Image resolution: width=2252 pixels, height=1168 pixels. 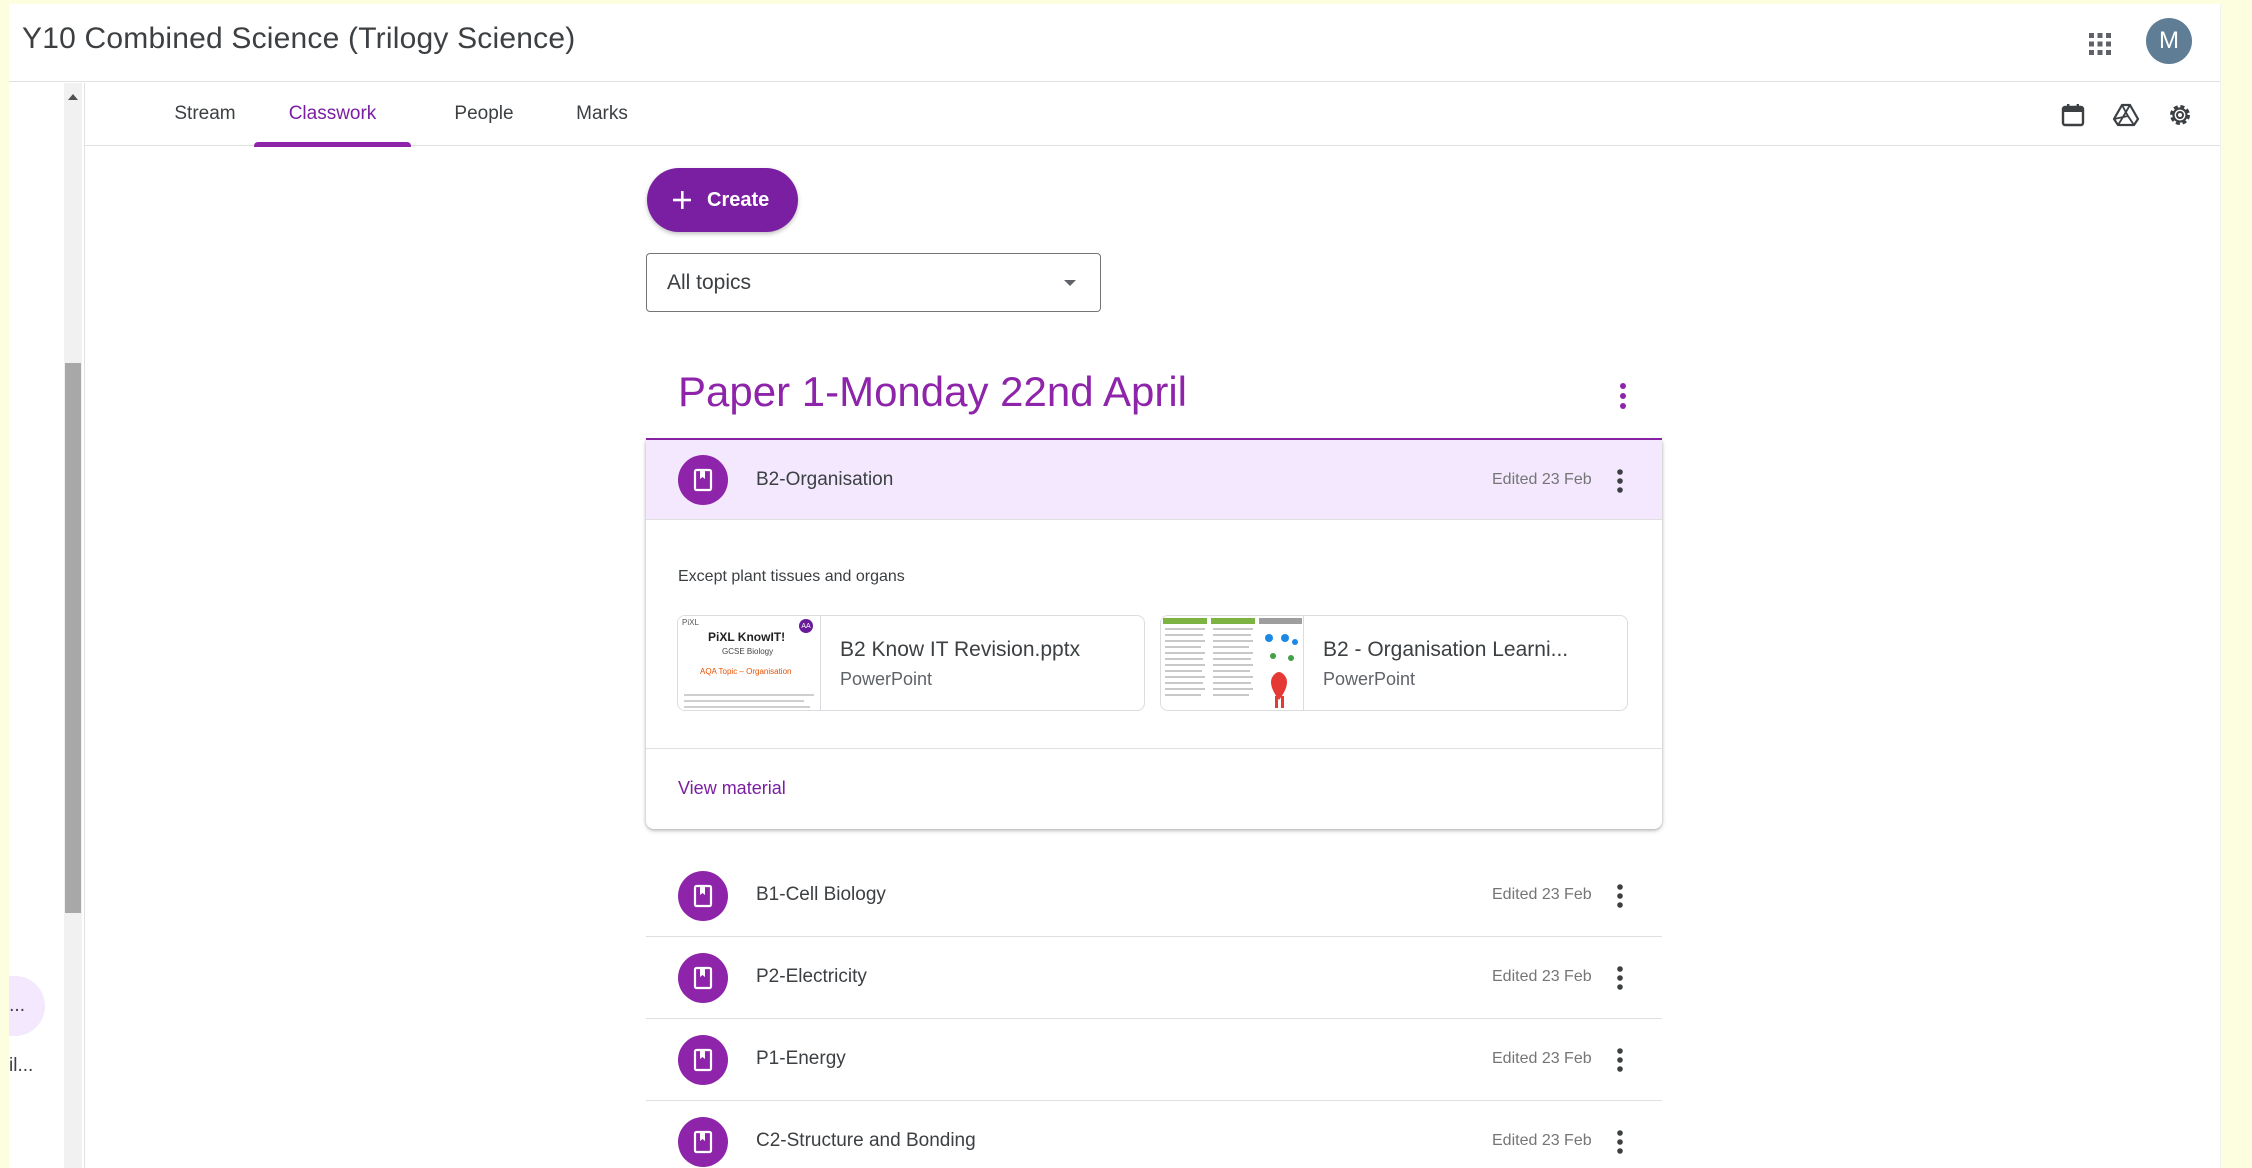 What do you see at coordinates (2180, 115) in the screenshot?
I see `settings-gear-icon` at bounding box center [2180, 115].